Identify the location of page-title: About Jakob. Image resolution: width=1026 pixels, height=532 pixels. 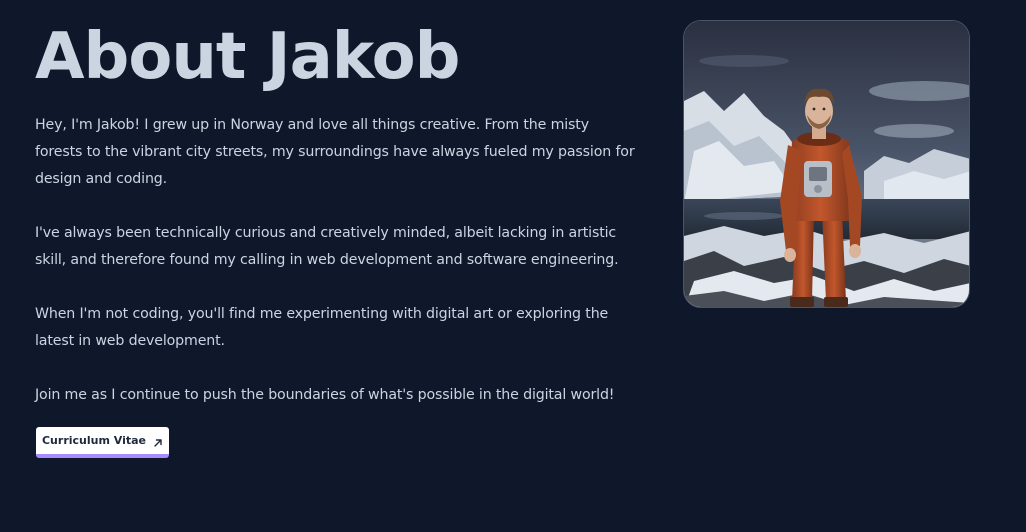
(247, 57).